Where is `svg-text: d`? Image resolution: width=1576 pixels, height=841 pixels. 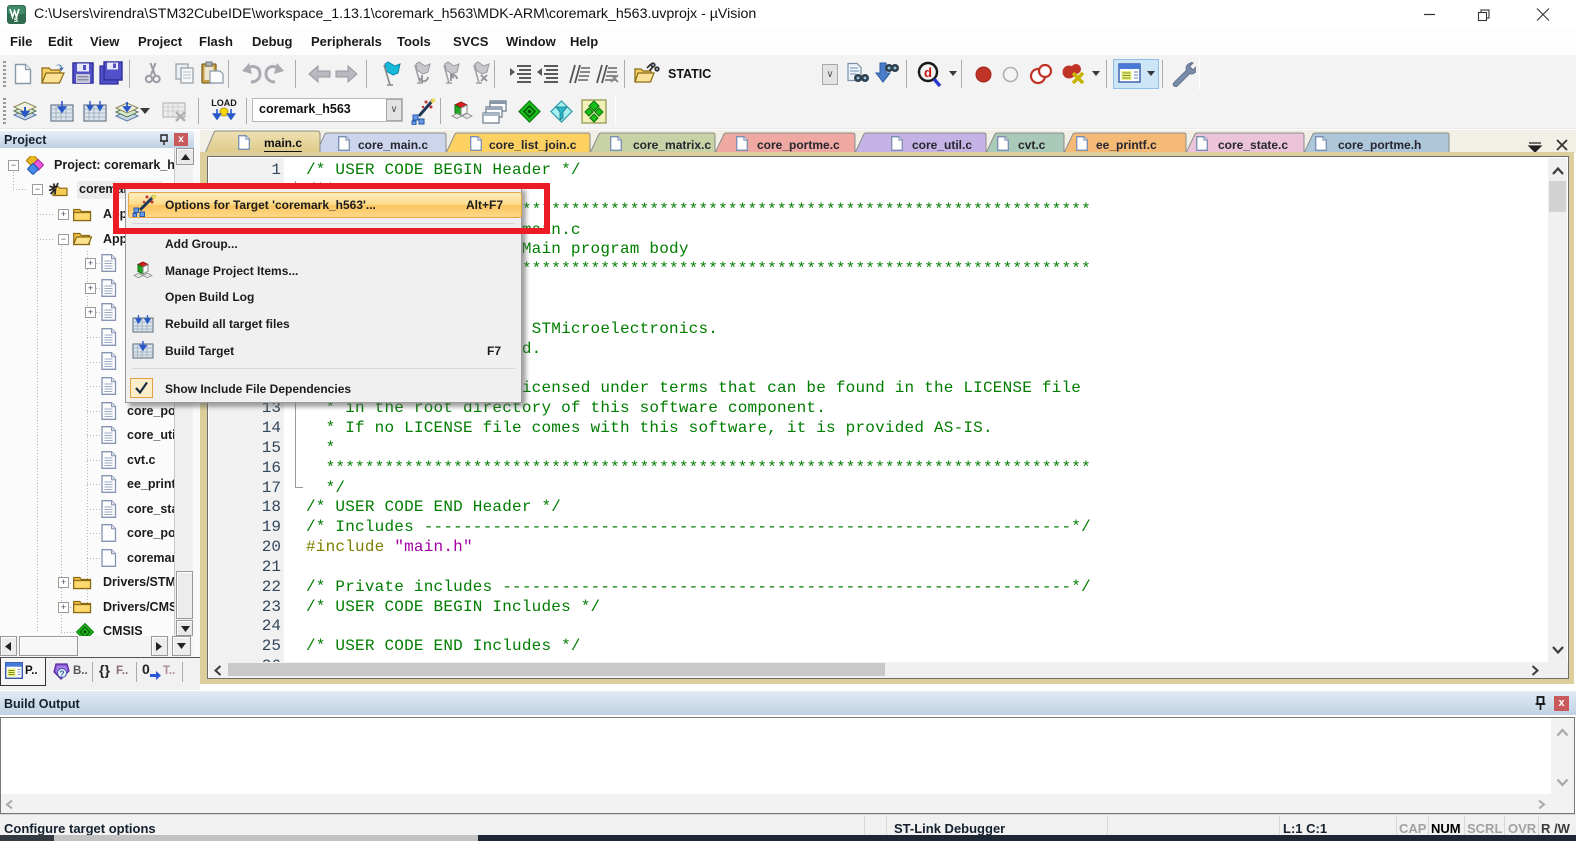 svg-text: d is located at coordinates (928, 72).